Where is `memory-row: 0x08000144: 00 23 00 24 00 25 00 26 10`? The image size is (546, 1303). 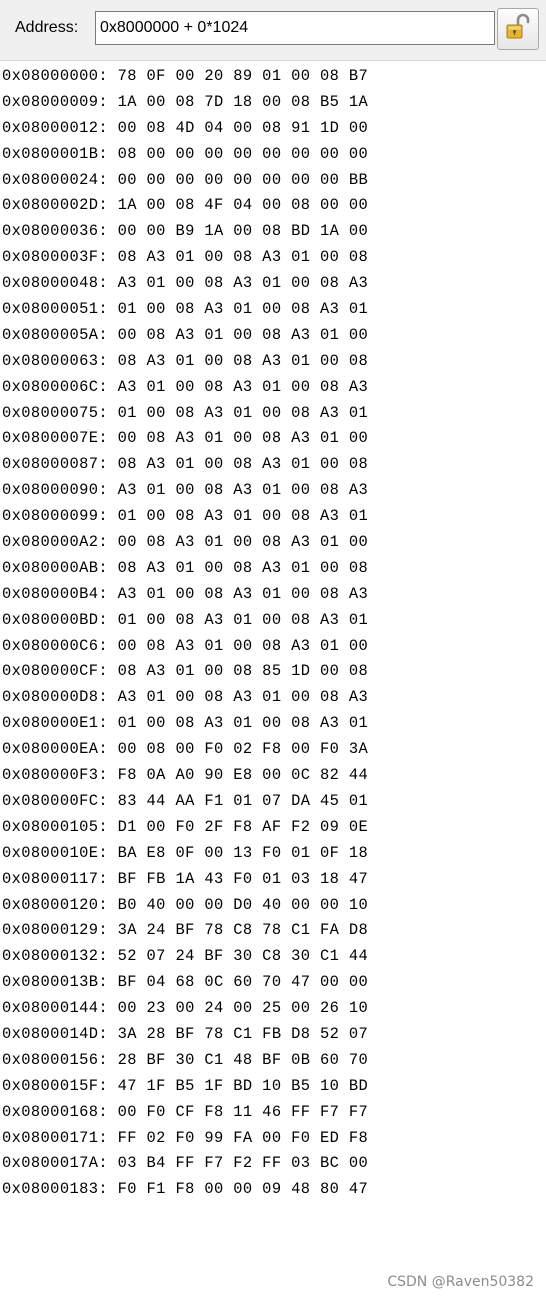 memory-row: 0x08000144: 00 23 00 24 00 25 00 26 10 is located at coordinates (274, 1009).